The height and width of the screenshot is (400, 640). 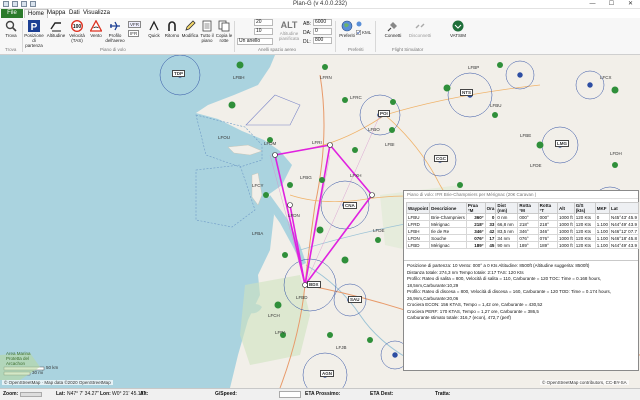 What do you see at coordinates (11, 34) in the screenshot?
I see `find-button: Trova` at bounding box center [11, 34].